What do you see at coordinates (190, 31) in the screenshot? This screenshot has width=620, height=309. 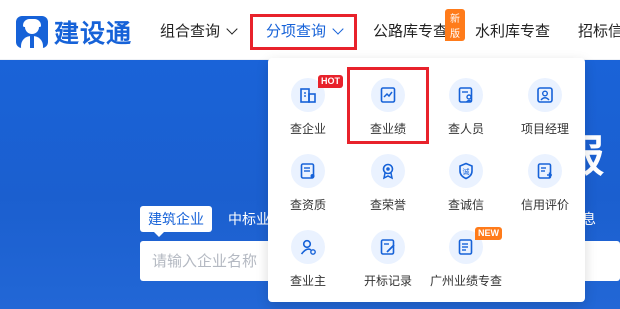 I see `nav-label: 组合查询` at bounding box center [190, 31].